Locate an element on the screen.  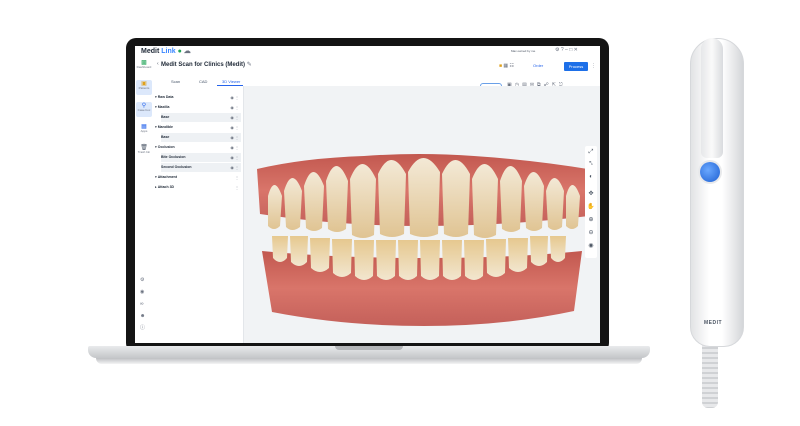
tab-scan: Scan is located at coordinates (175, 81).